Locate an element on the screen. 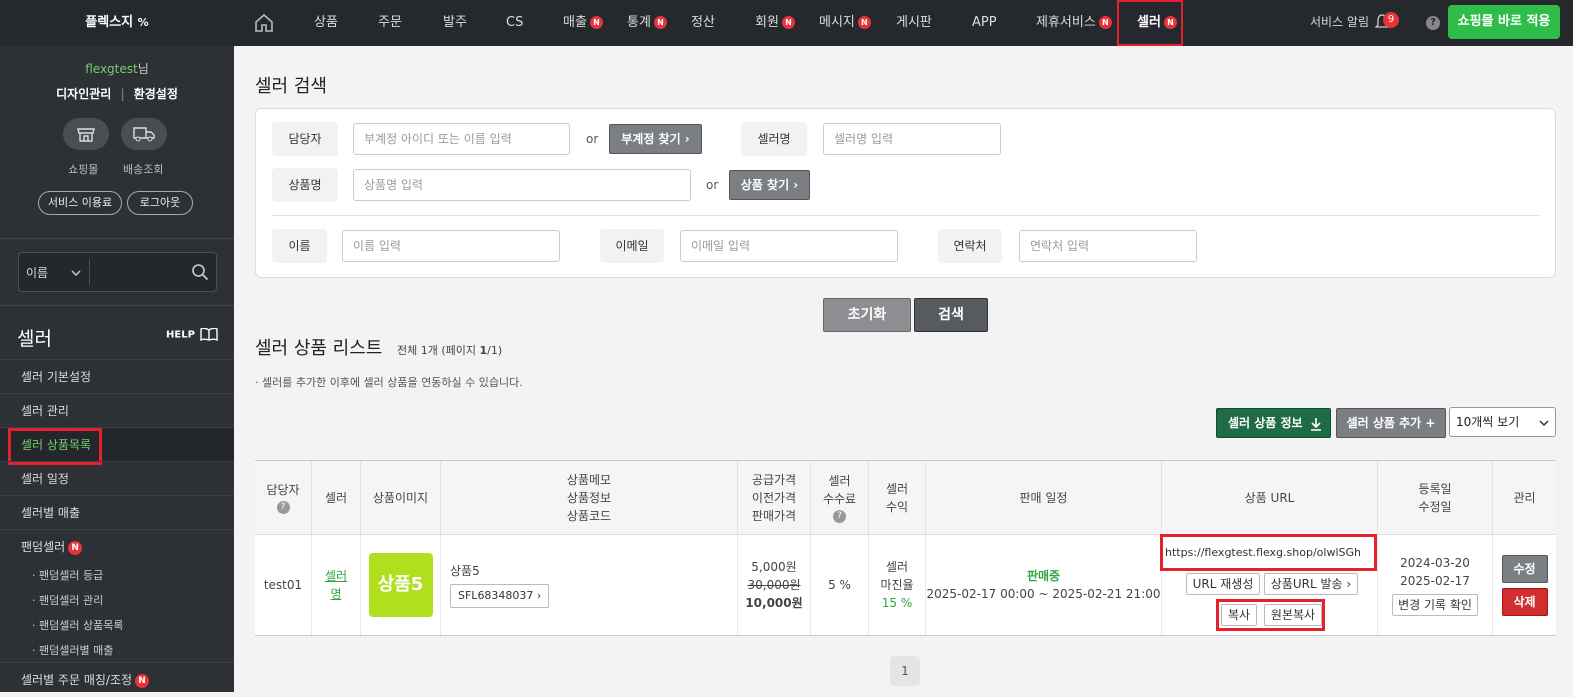 This screenshot has height=697, width=1573. brand-logo: 플렉스지 % is located at coordinates (117, 23).